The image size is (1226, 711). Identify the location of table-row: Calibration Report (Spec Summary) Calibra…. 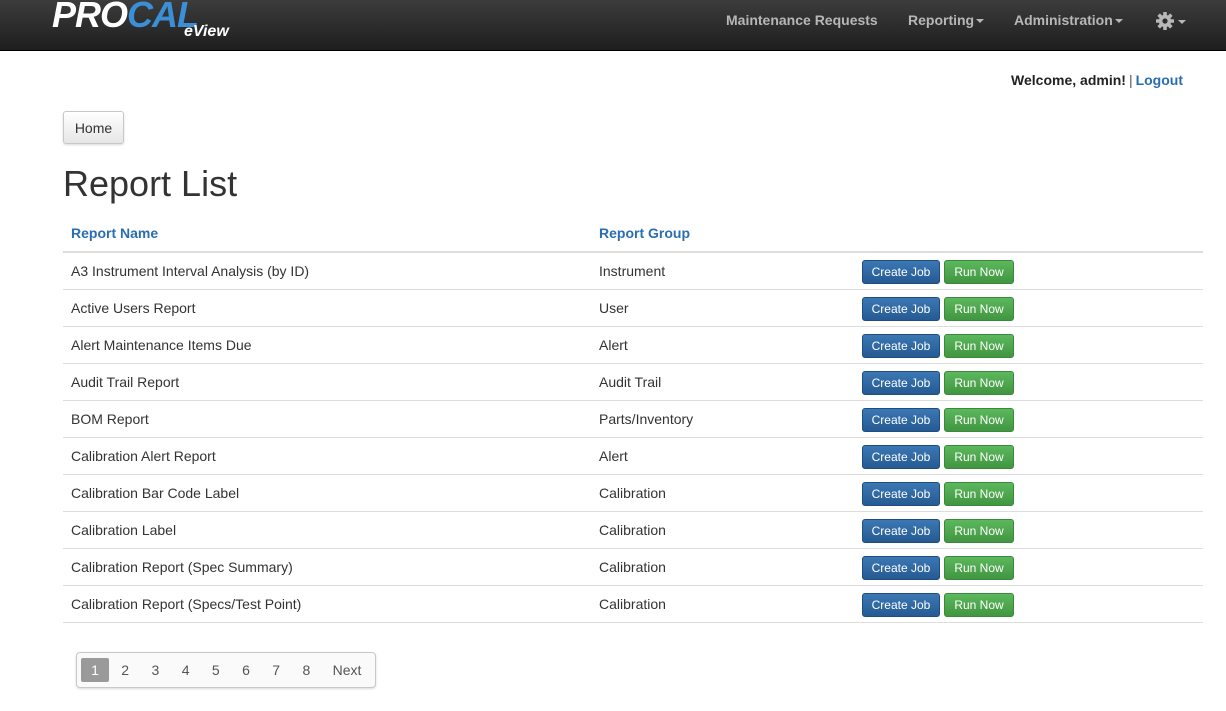
(633, 567).